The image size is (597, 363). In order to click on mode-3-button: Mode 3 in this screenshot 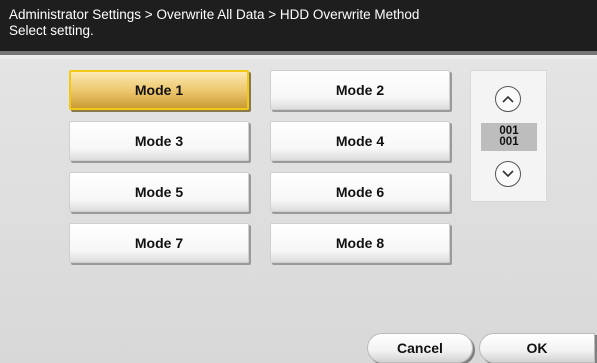, I will do `click(159, 141)`.